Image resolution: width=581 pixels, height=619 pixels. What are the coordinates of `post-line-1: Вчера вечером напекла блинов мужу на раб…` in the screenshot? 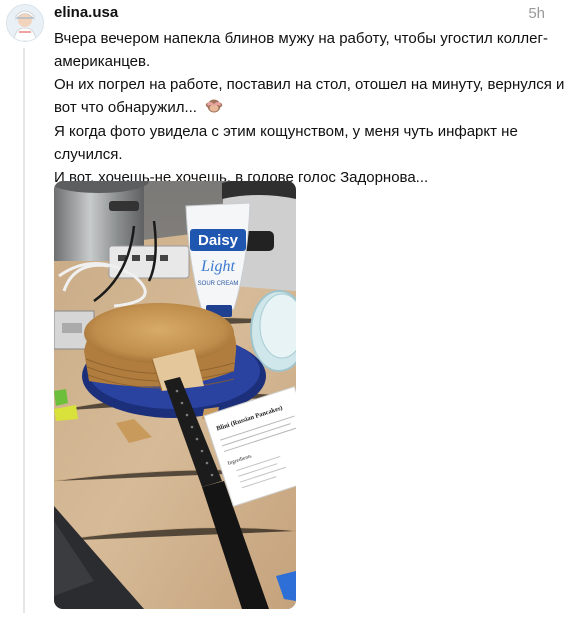 It's located at (301, 50).